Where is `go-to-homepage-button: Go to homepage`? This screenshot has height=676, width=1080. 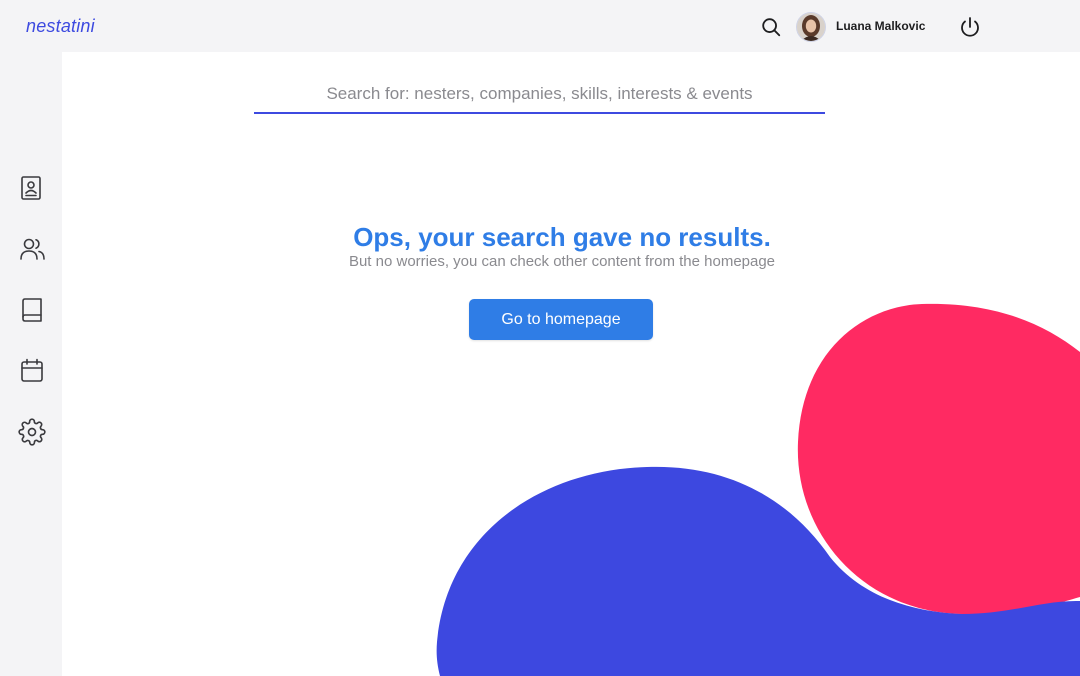 go-to-homepage-button: Go to homepage is located at coordinates (561, 319).